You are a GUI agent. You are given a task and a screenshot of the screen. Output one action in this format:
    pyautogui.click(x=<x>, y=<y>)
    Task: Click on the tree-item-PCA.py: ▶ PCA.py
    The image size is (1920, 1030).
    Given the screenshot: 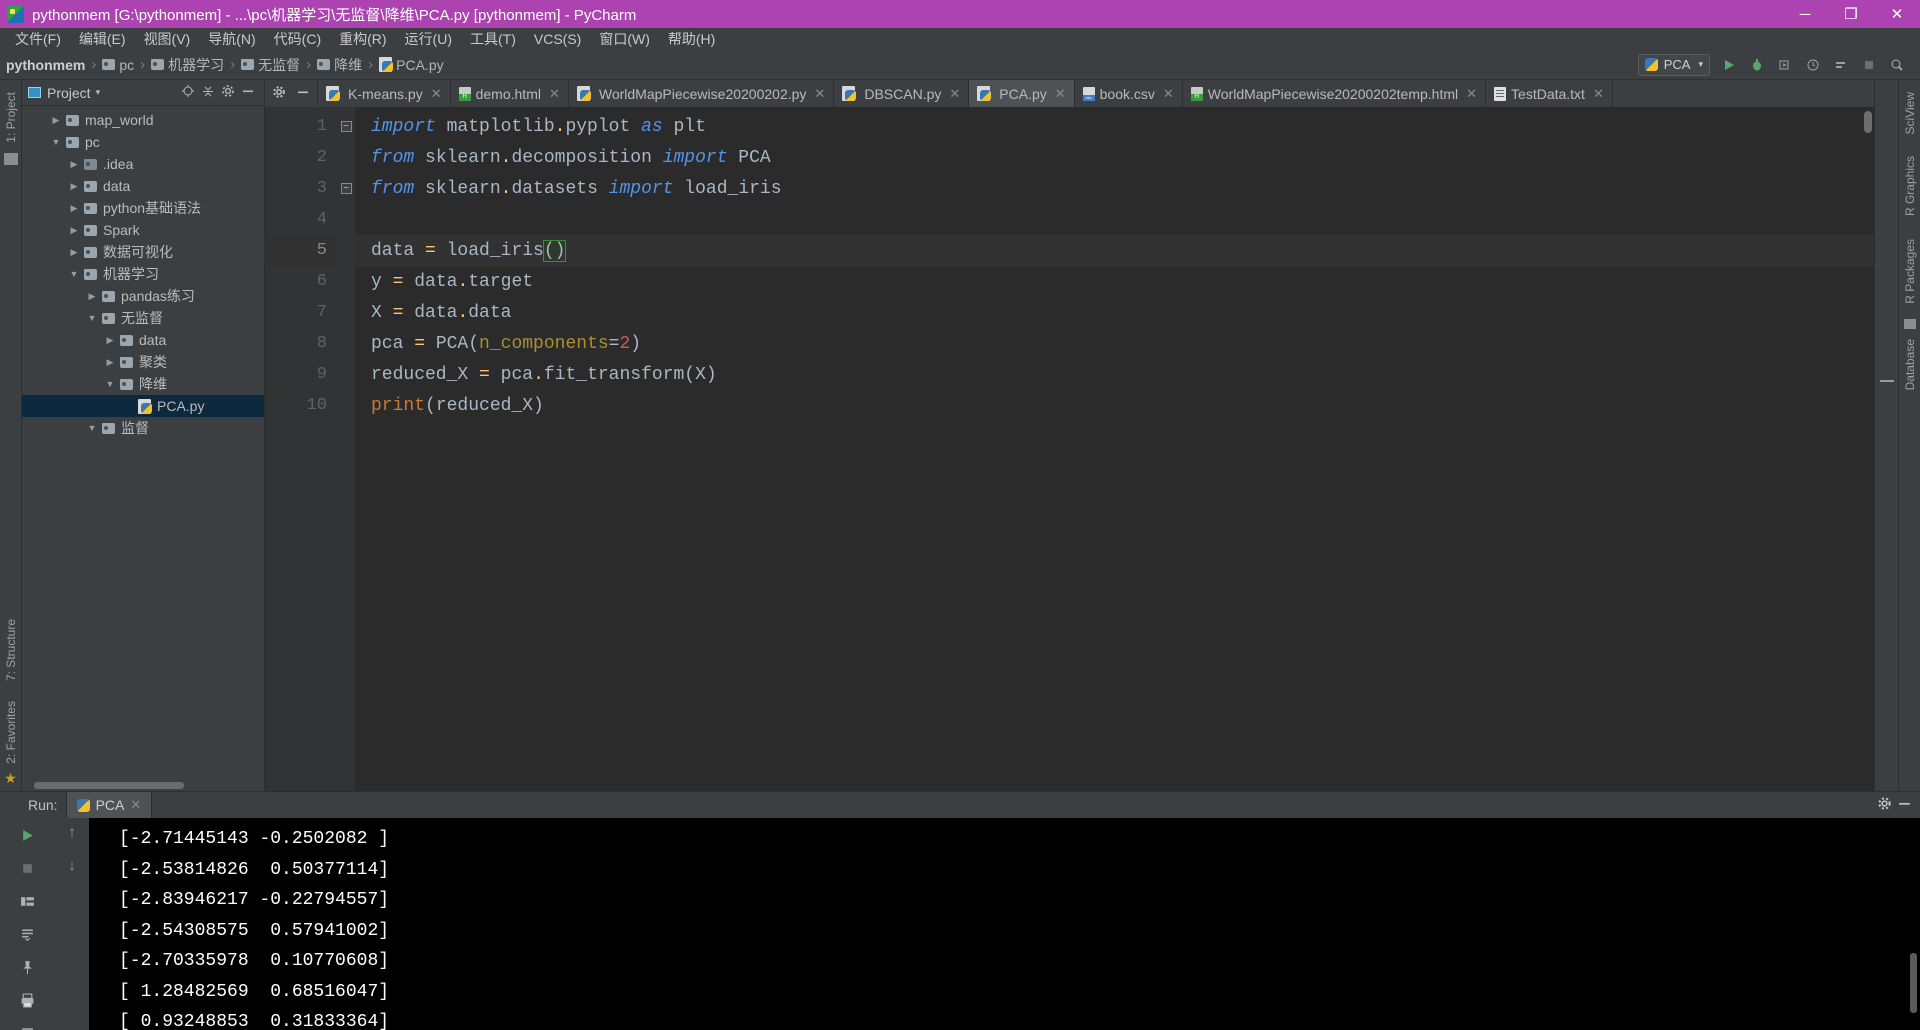 What is the action you would take?
    pyautogui.click(x=143, y=406)
    